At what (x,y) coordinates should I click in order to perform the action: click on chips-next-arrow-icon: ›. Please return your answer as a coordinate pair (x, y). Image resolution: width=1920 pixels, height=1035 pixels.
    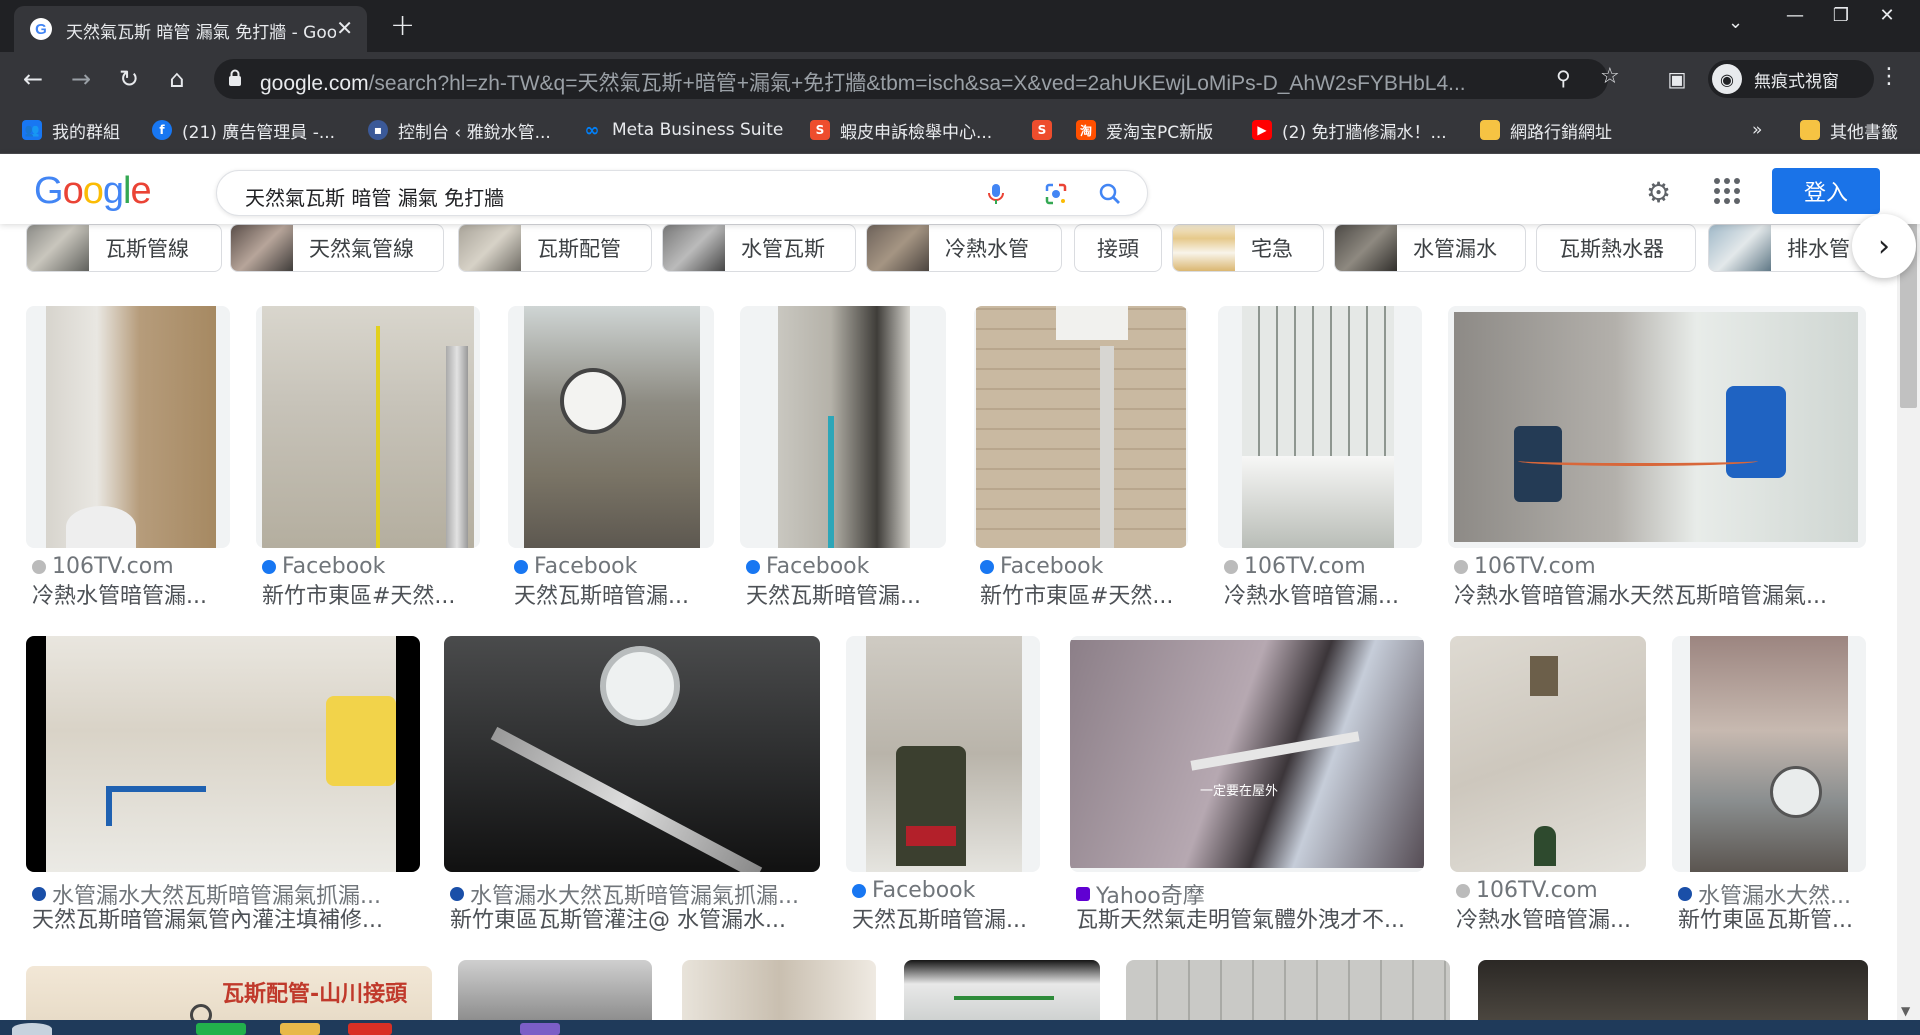
    Looking at the image, I should click on (1884, 246).